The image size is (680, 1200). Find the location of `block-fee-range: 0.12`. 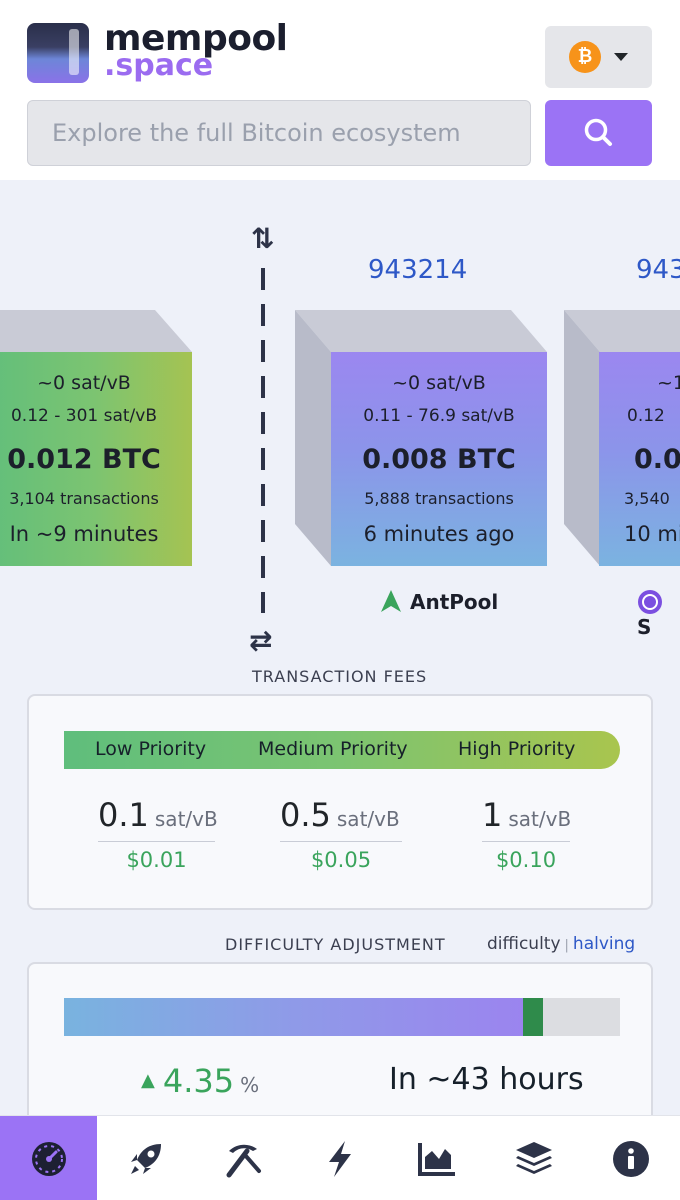

block-fee-range: 0.12 is located at coordinates (646, 416).